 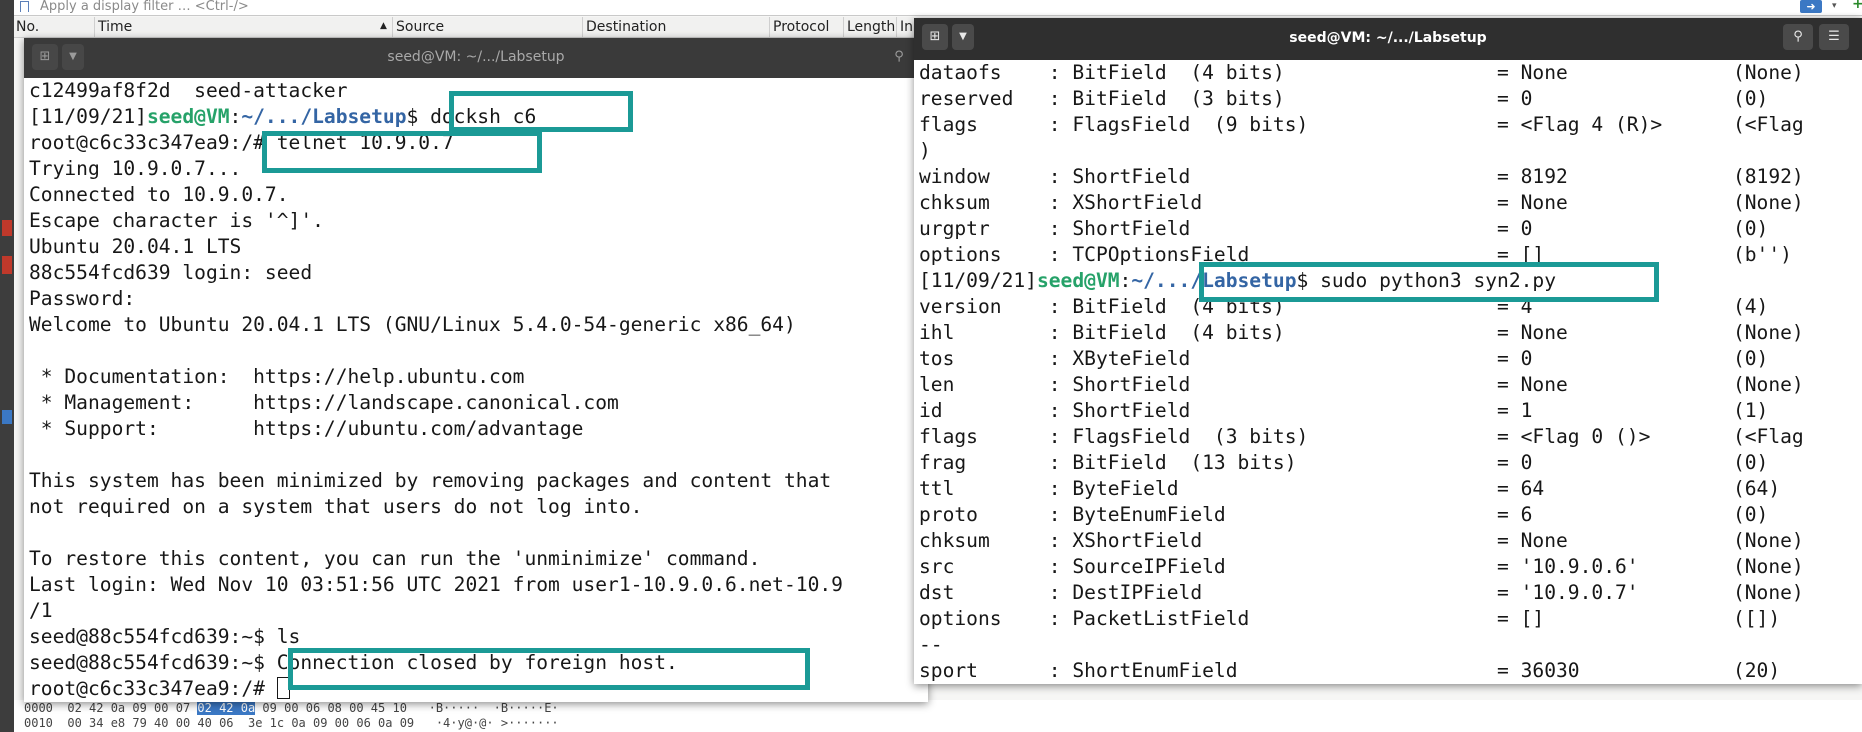 I want to click on terminal-line: options : TCPOptionsField = [] (b''), so click(x=1388, y=255).